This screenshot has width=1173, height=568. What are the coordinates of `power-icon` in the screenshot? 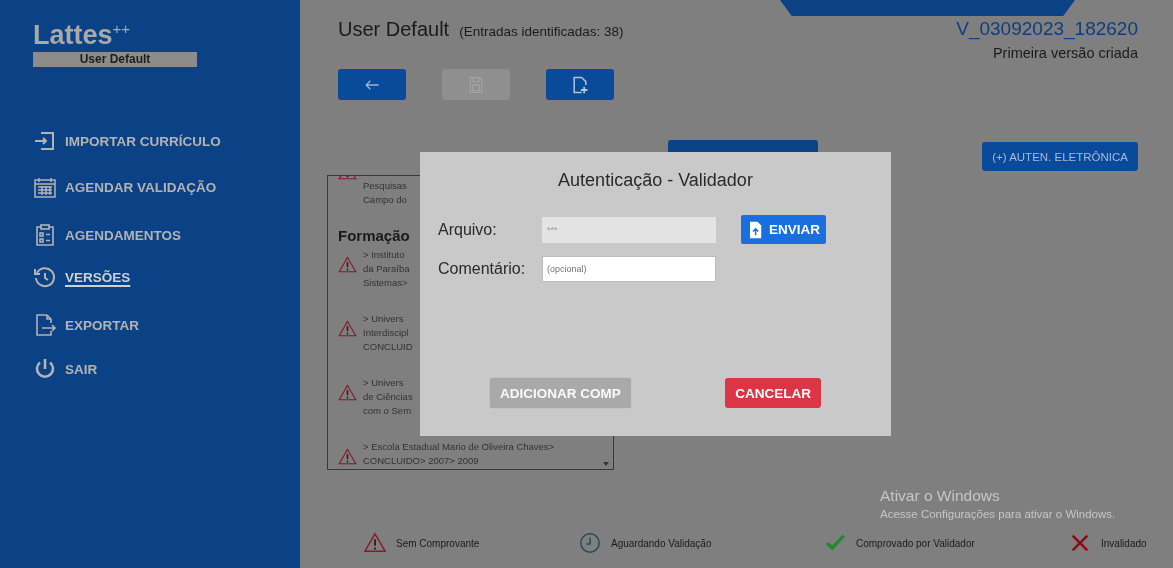 It's located at (45, 369).